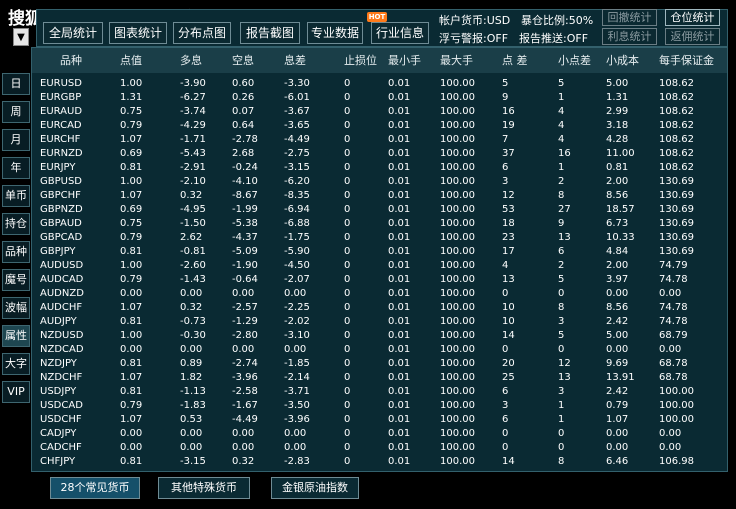  What do you see at coordinates (131, 363) in the screenshot?
I see `table-cell: 0.81` at bounding box center [131, 363].